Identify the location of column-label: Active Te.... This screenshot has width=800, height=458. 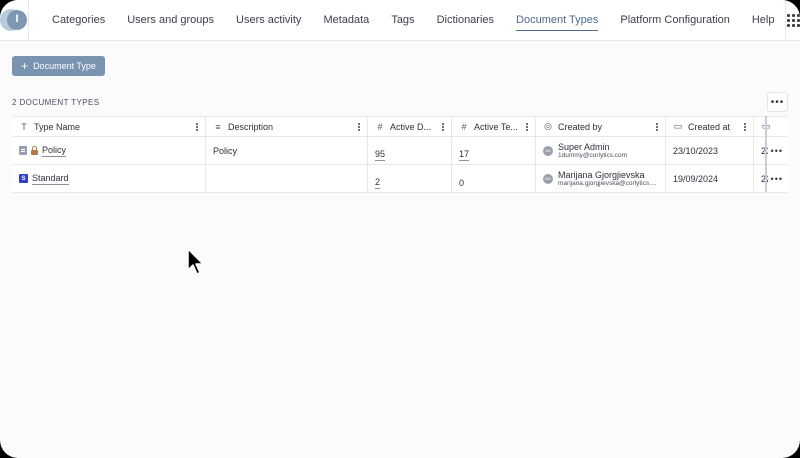
(496, 126).